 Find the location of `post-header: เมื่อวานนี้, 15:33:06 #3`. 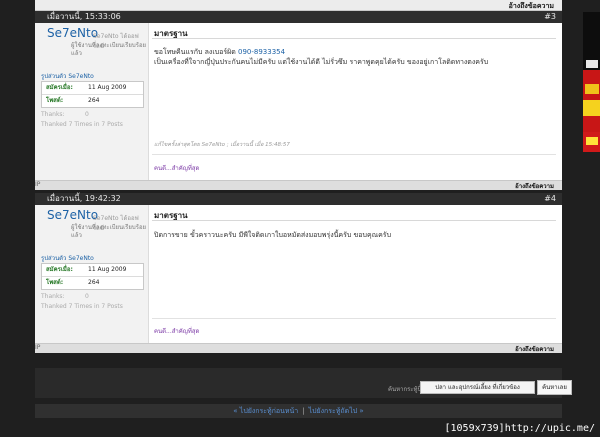

post-header: เมื่อวานนี้, 15:33:06 #3 is located at coordinates (298, 17).